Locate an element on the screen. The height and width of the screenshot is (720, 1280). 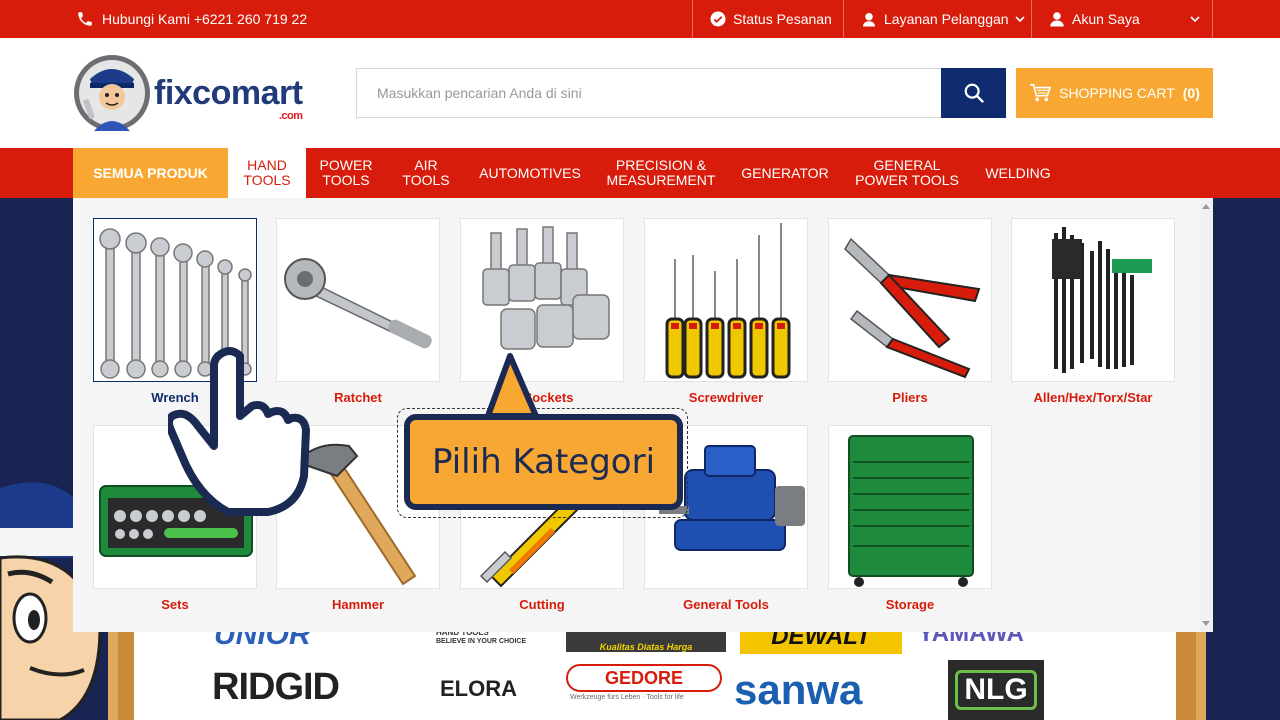
headset-icon is located at coordinates (869, 20).